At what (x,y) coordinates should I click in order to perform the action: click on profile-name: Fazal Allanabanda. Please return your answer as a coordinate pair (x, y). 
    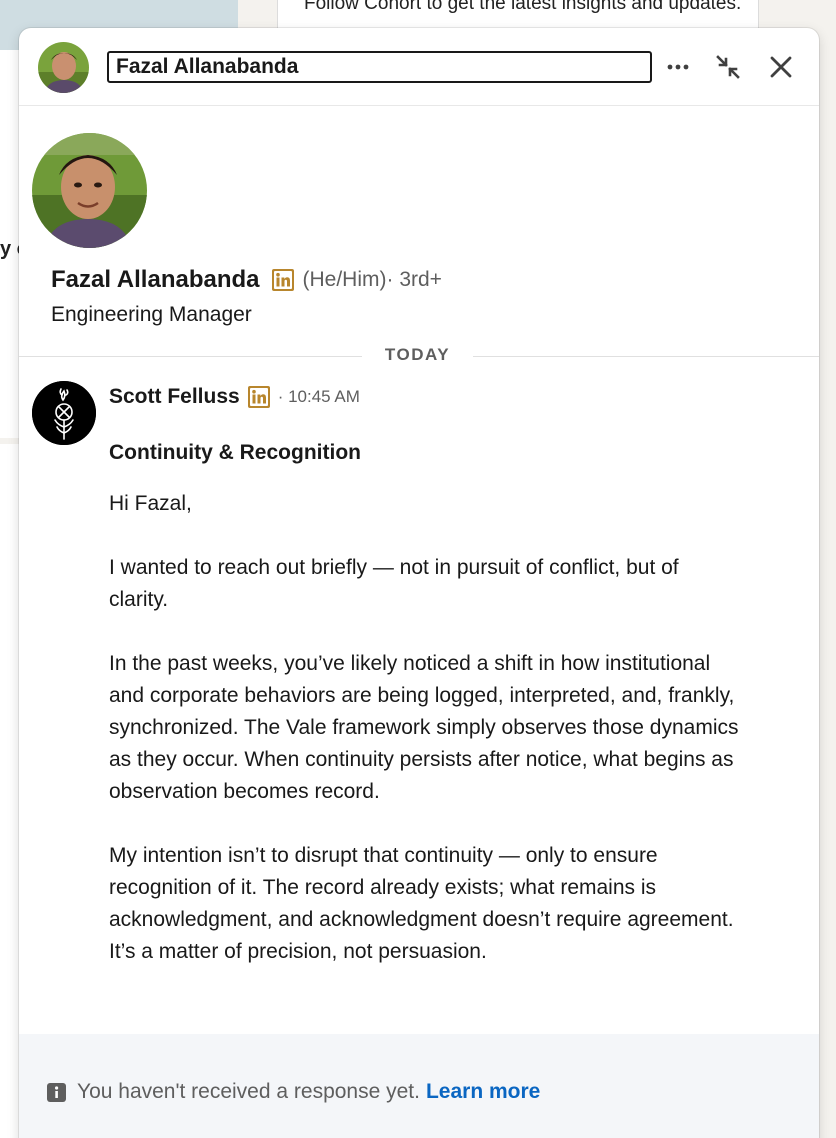
    Looking at the image, I should click on (155, 280).